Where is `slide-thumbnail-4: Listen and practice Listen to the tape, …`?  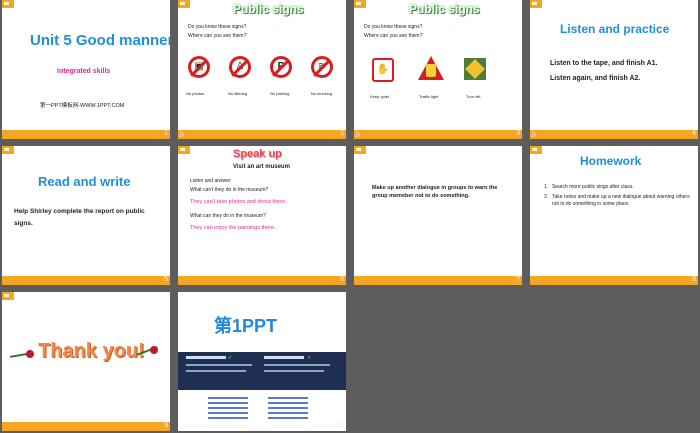
slide-thumbnail-4: Listen and practice Listen to the tape, … is located at coordinates (614, 69).